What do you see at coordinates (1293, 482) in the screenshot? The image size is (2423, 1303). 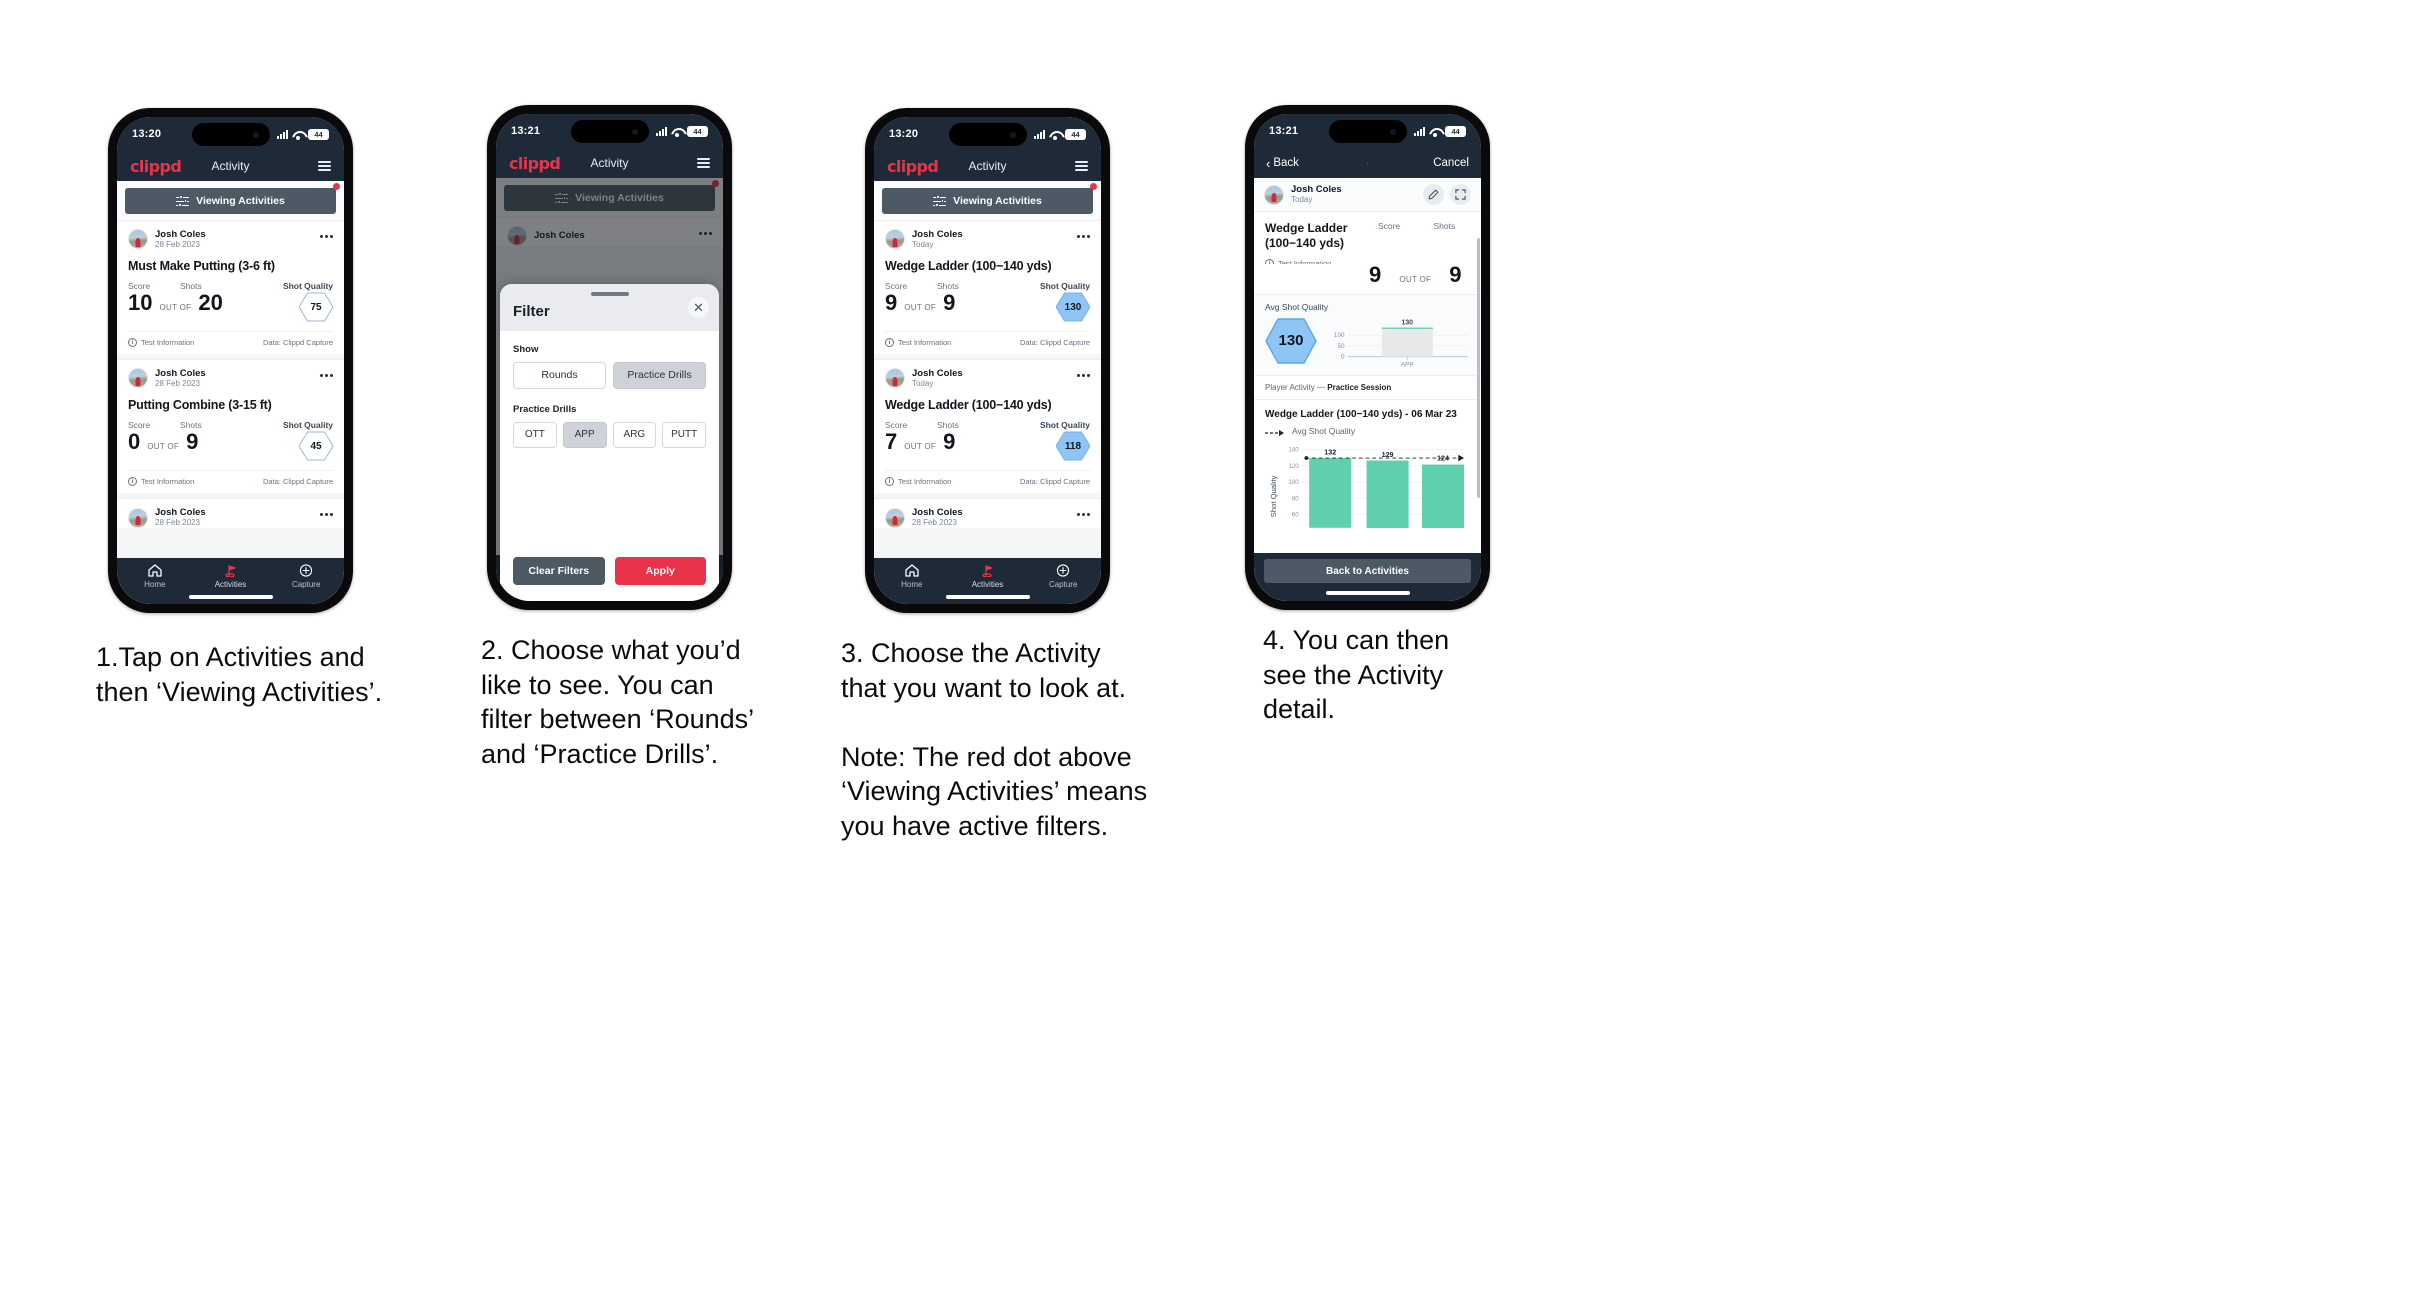 I see `svg-text: 100` at bounding box center [1293, 482].